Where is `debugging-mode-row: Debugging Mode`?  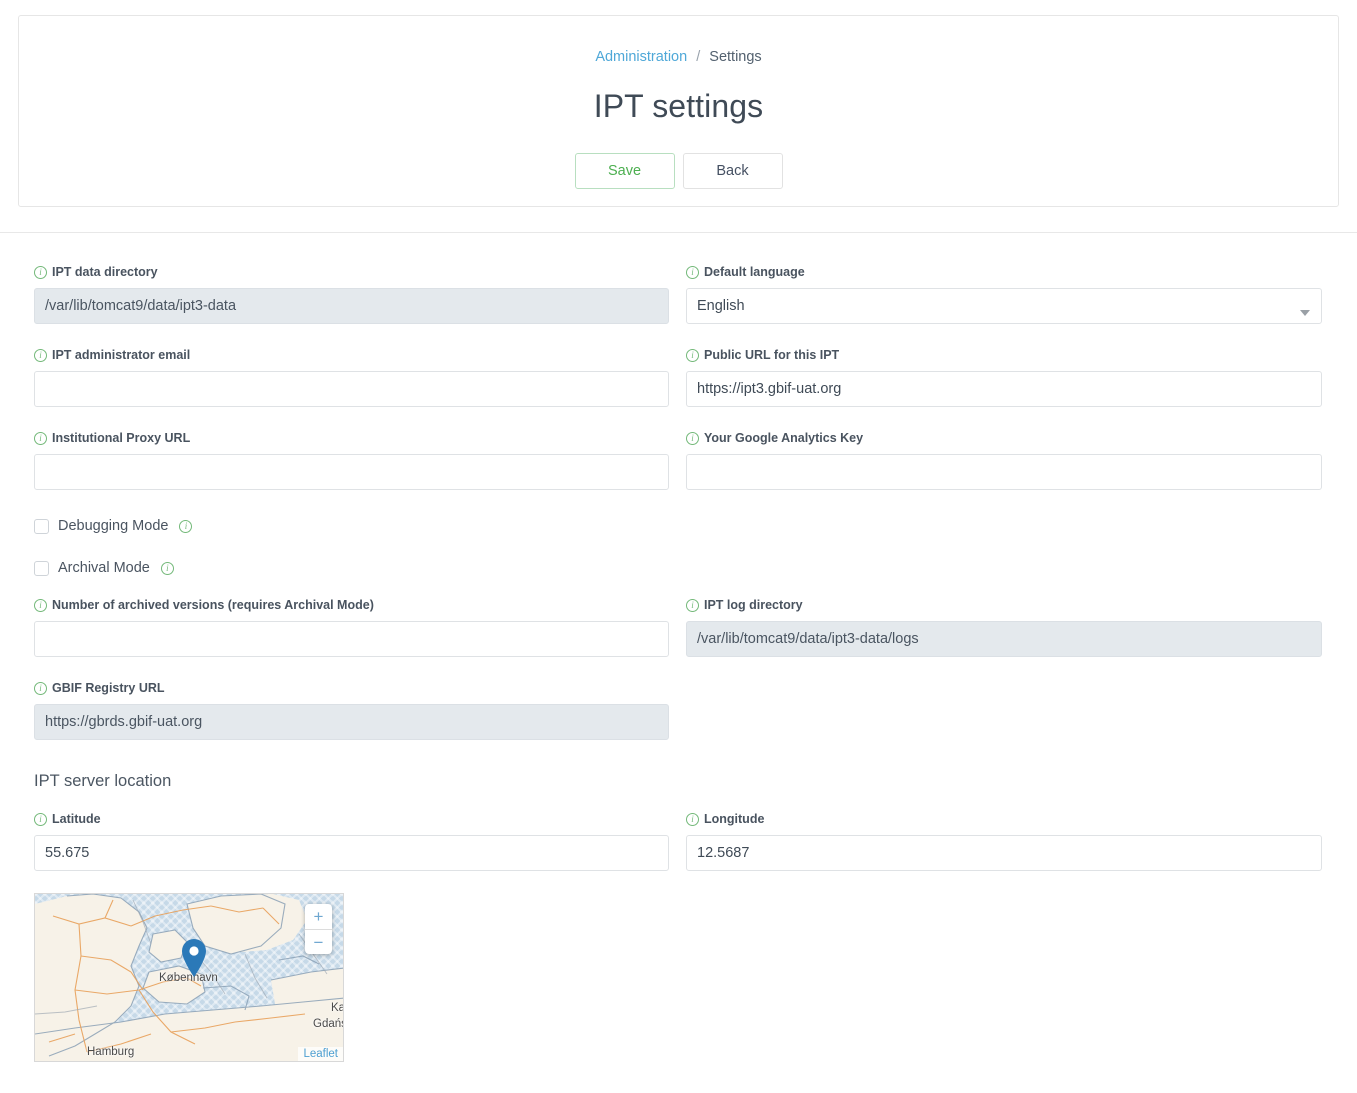 debugging-mode-row: Debugging Mode is located at coordinates (351, 526).